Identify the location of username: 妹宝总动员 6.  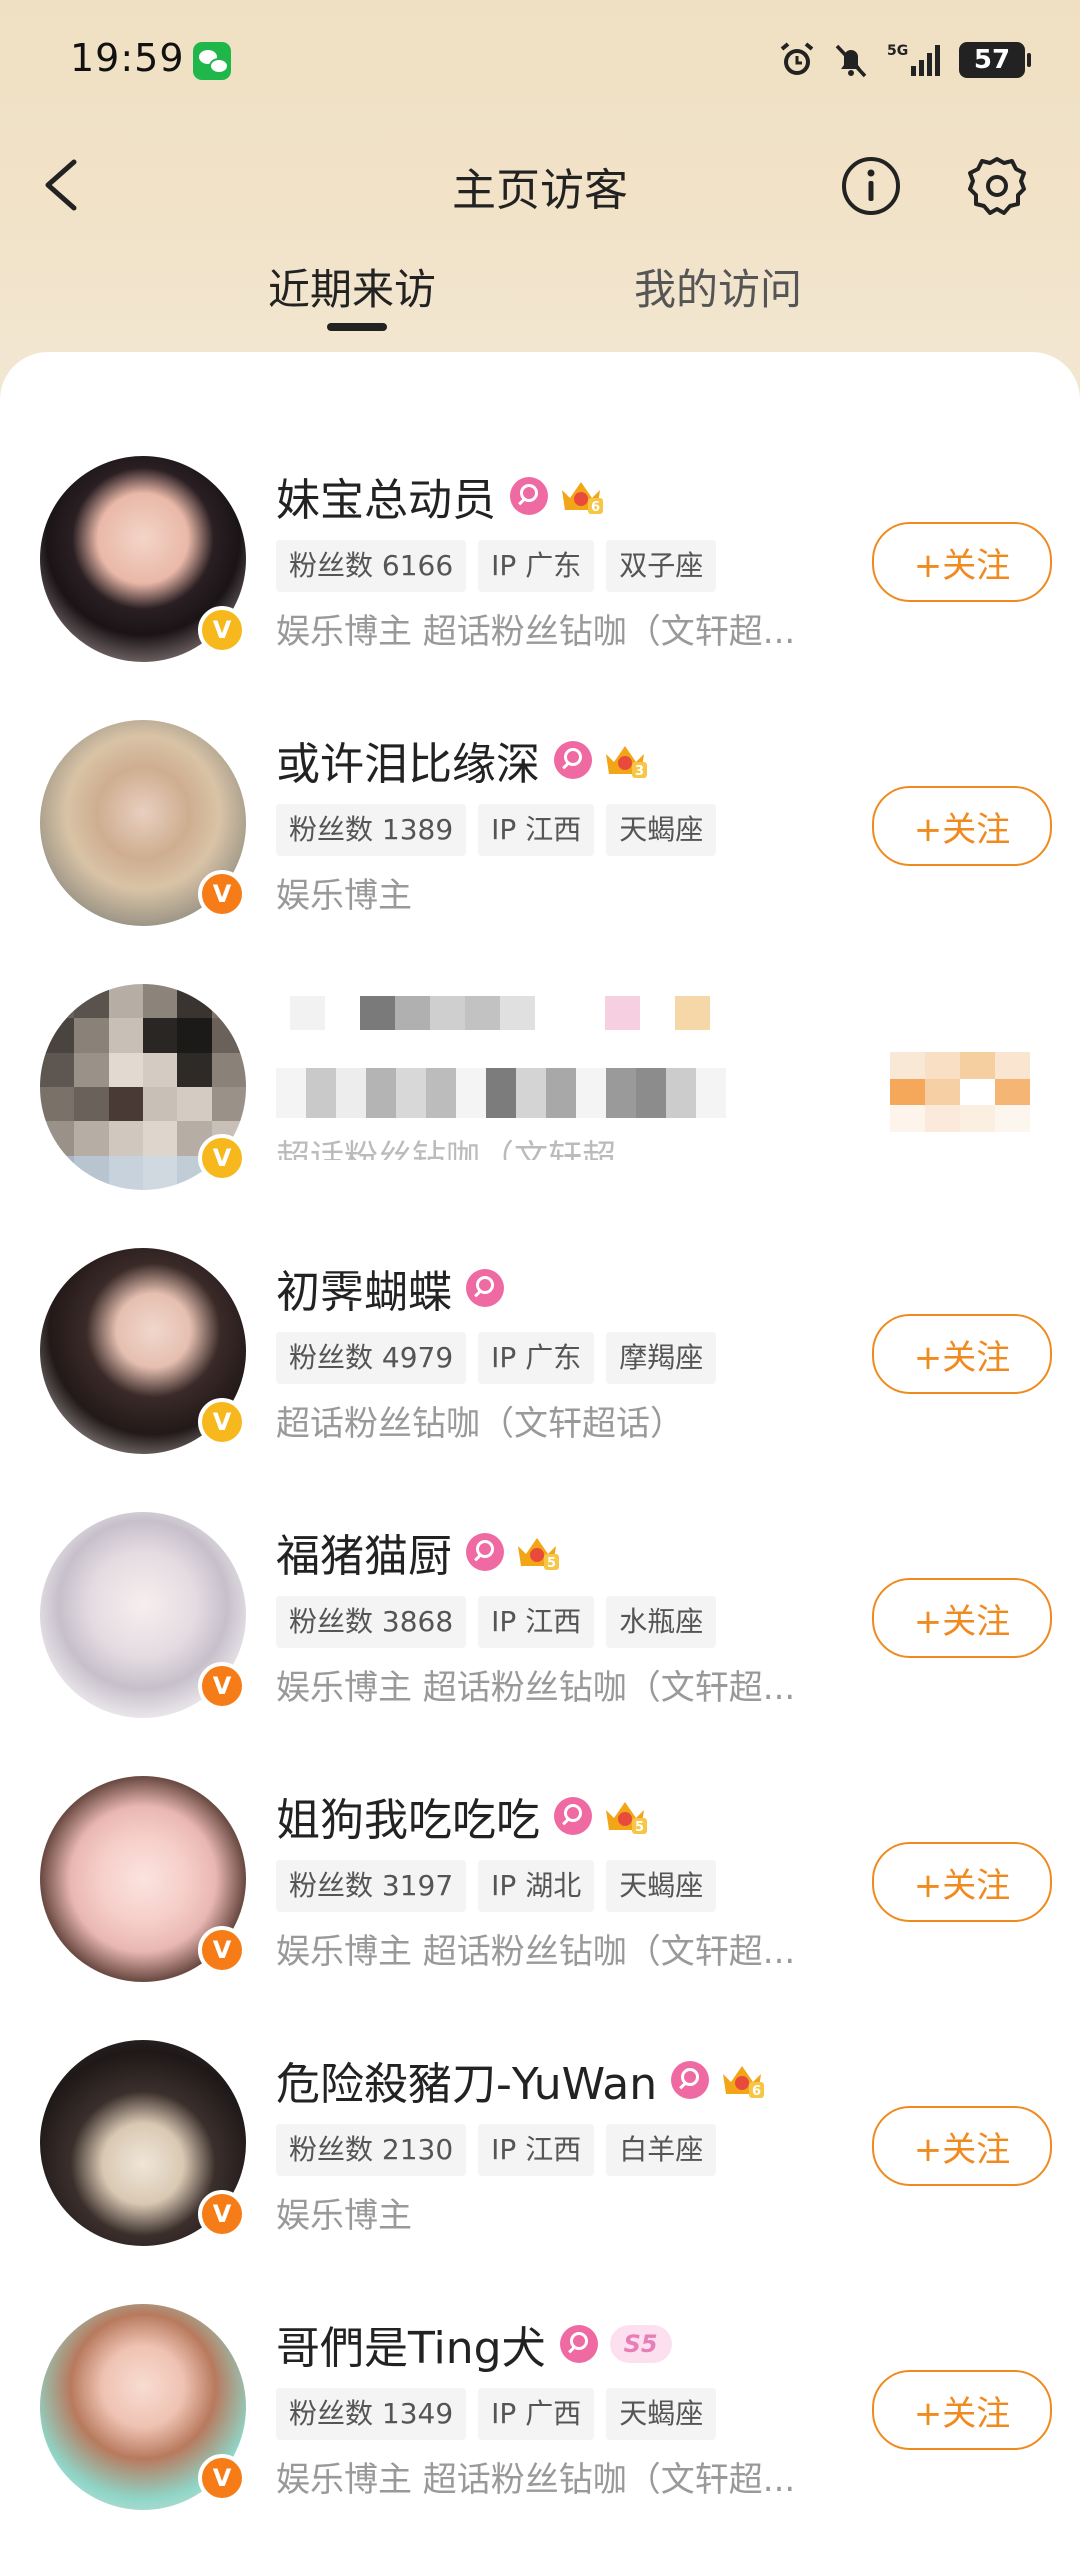
(440, 496).